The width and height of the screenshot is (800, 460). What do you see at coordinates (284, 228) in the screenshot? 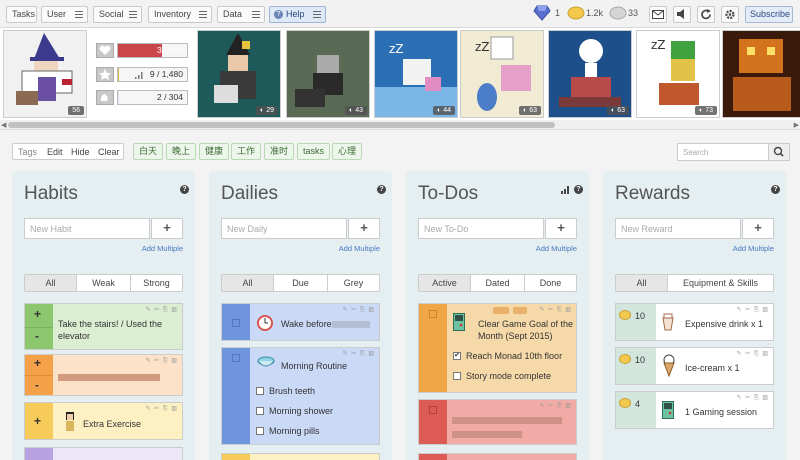
I see `new-daily-input: New Daily` at bounding box center [284, 228].